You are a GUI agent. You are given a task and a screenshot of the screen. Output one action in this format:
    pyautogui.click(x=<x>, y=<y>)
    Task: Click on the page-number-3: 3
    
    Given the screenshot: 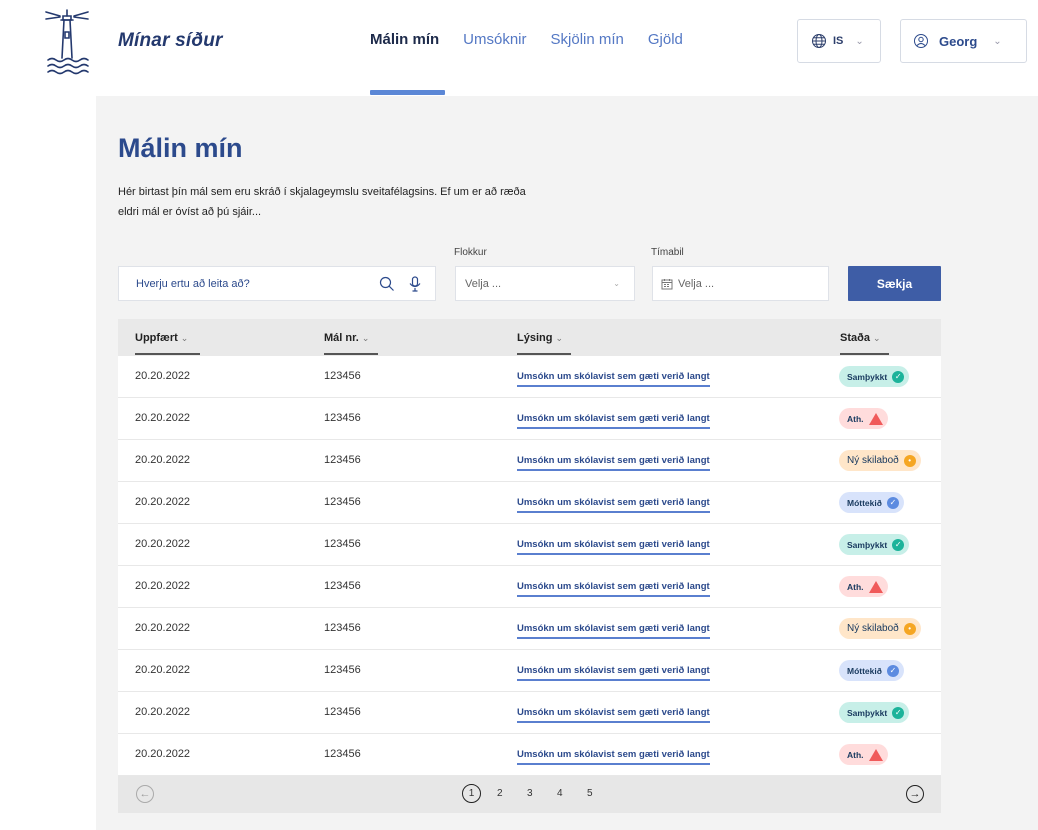 What is the action you would take?
    pyautogui.click(x=530, y=793)
    